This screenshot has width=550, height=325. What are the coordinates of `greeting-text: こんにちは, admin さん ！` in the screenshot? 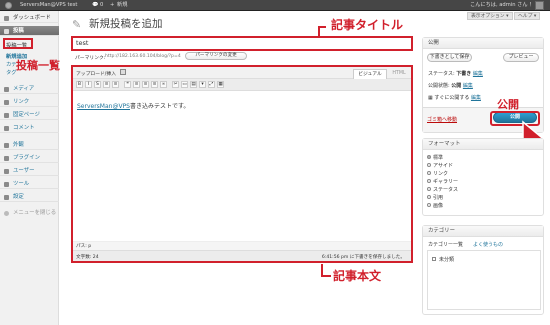 It's located at (502, 5).